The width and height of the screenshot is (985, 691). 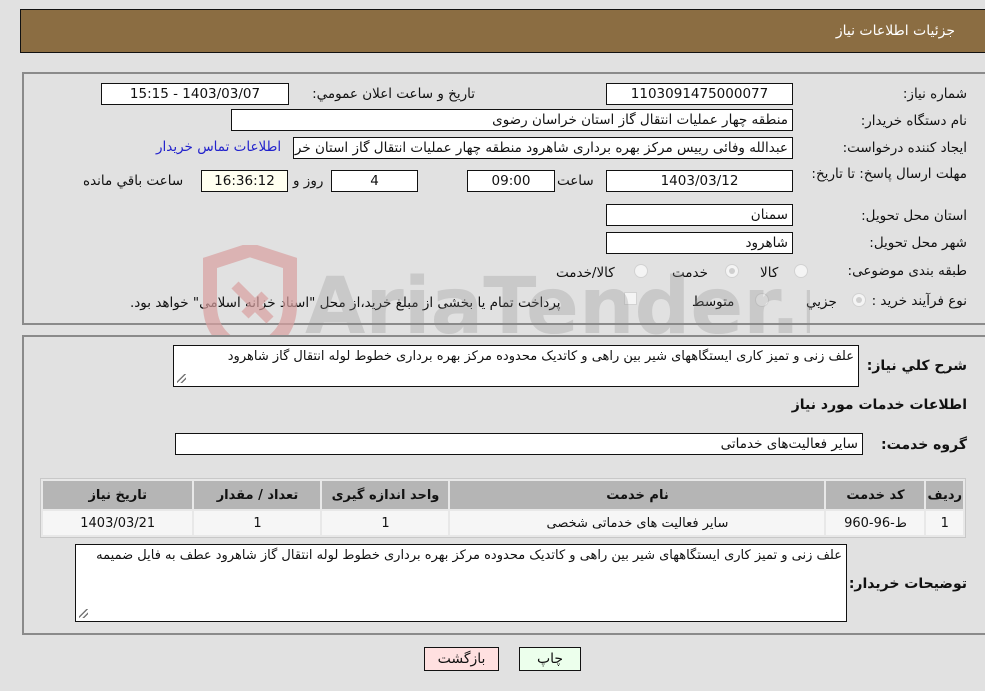 What do you see at coordinates (690, 273) in the screenshot?
I see `category-option-service: خدمت` at bounding box center [690, 273].